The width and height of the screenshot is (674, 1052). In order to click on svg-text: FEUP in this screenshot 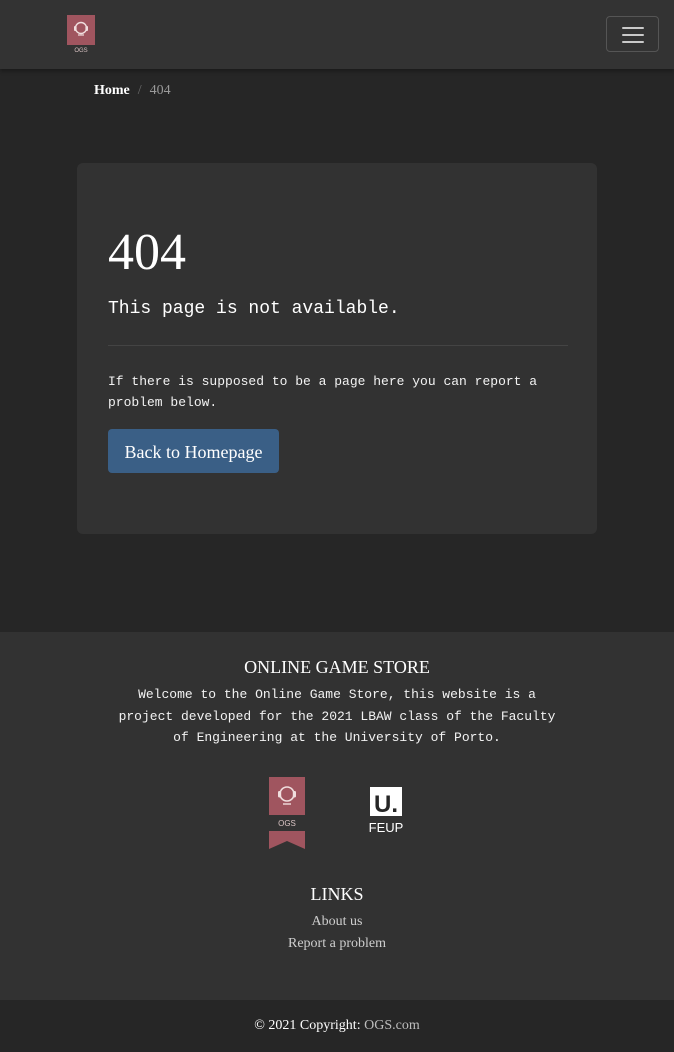, I will do `click(386, 827)`.